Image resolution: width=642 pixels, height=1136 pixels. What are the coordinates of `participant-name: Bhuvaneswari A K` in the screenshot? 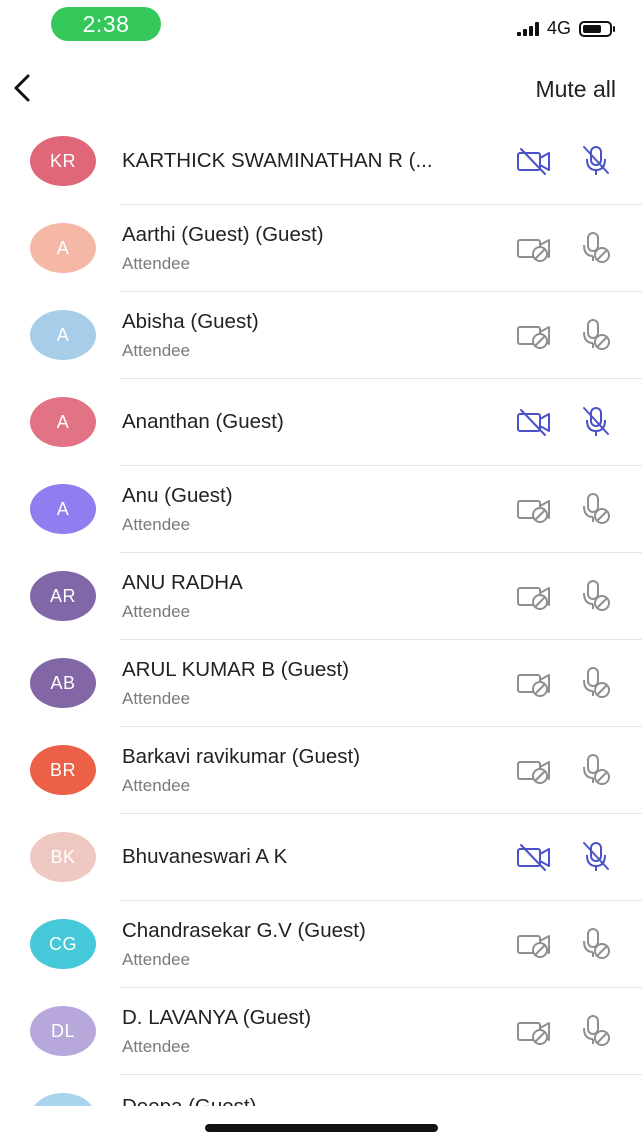 It's located at (205, 856).